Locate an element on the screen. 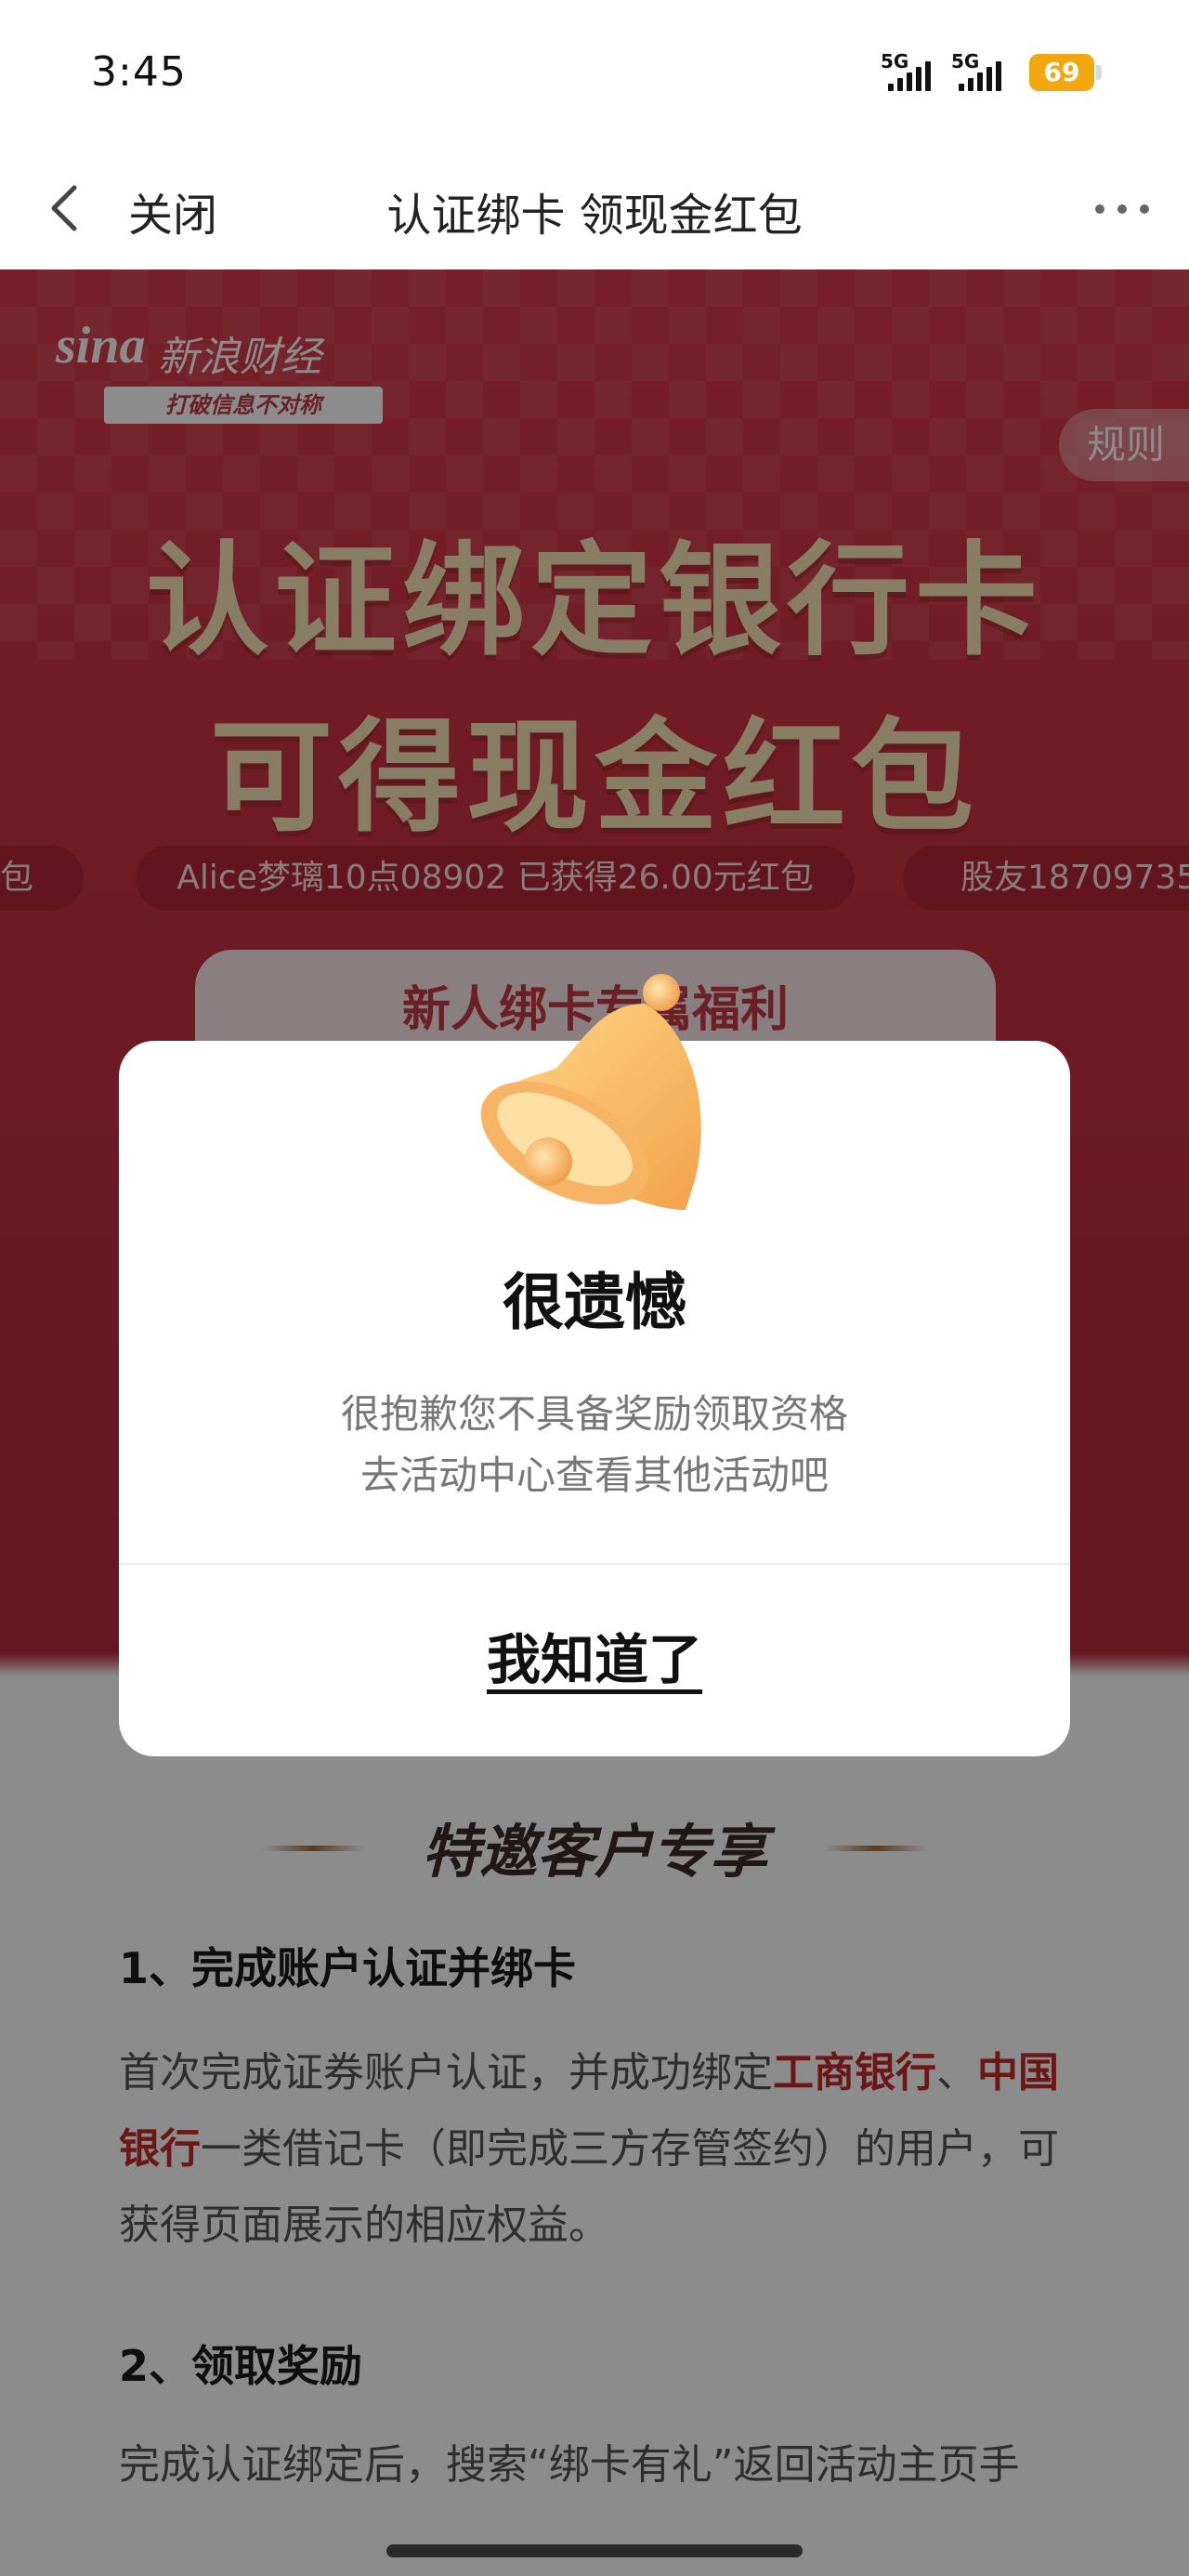 The width and height of the screenshot is (1189, 2576). signal-icon-2: 5G is located at coordinates (983, 70).